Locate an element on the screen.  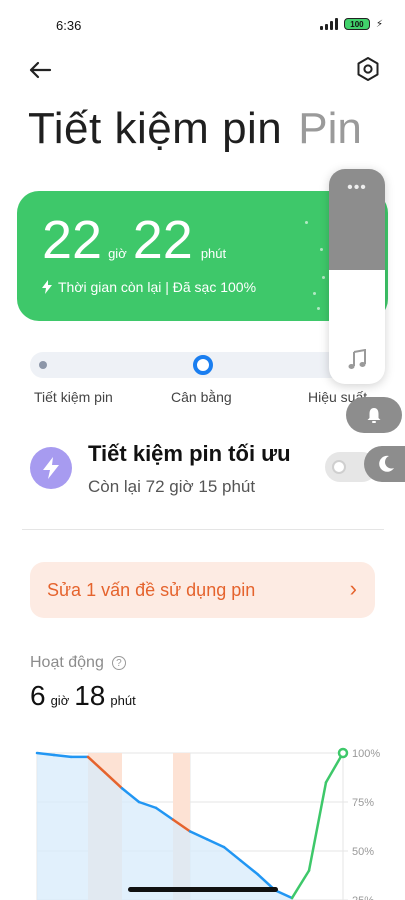
activity-minutes: 18 is located at coordinates (90, 695).